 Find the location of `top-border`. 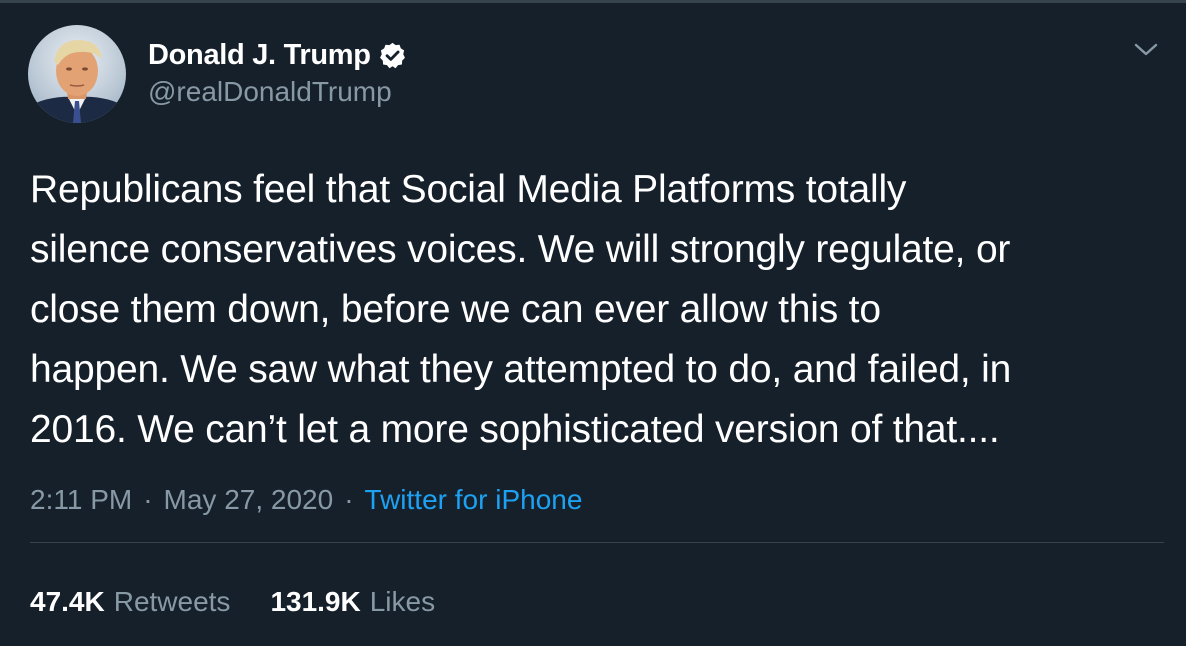

top-border is located at coordinates (593, 1).